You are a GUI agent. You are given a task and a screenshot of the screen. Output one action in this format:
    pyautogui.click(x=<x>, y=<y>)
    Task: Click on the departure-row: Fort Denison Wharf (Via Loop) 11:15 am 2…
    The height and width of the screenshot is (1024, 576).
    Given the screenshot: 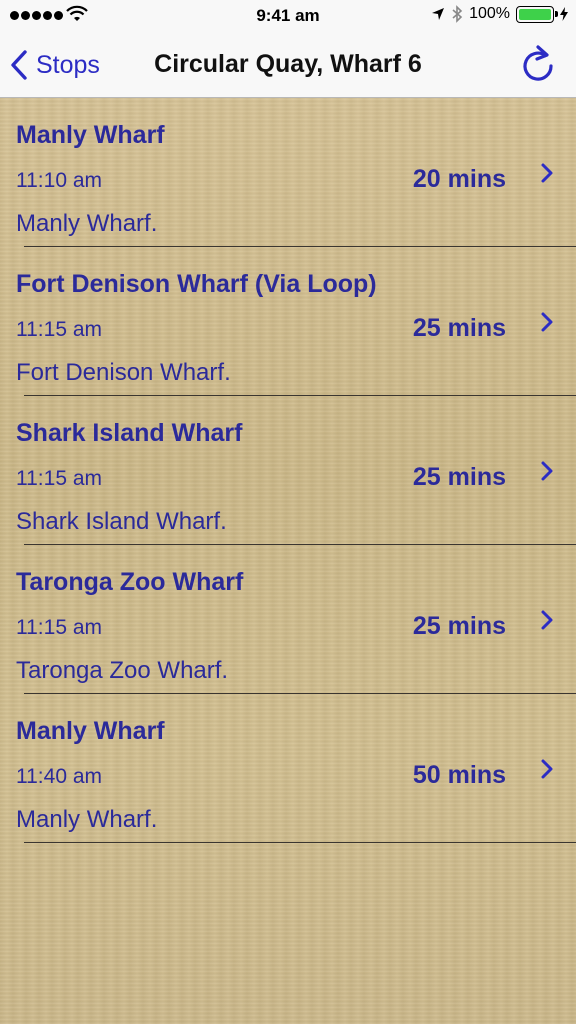 What is the action you would take?
    pyautogui.click(x=288, y=321)
    